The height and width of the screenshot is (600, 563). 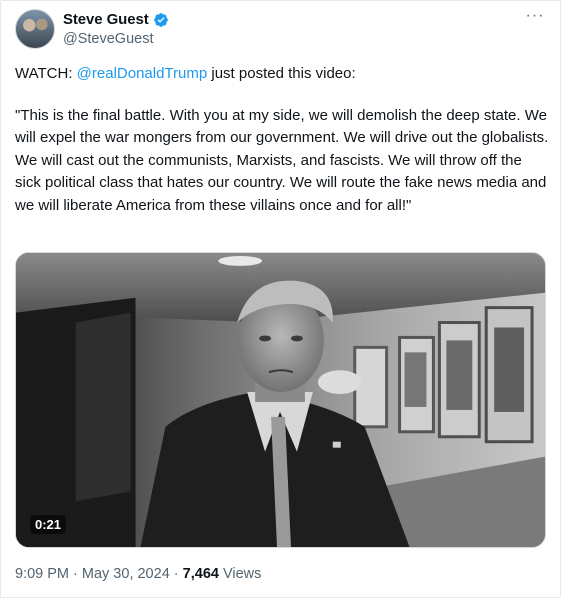 What do you see at coordinates (35, 29) in the screenshot?
I see `avatar` at bounding box center [35, 29].